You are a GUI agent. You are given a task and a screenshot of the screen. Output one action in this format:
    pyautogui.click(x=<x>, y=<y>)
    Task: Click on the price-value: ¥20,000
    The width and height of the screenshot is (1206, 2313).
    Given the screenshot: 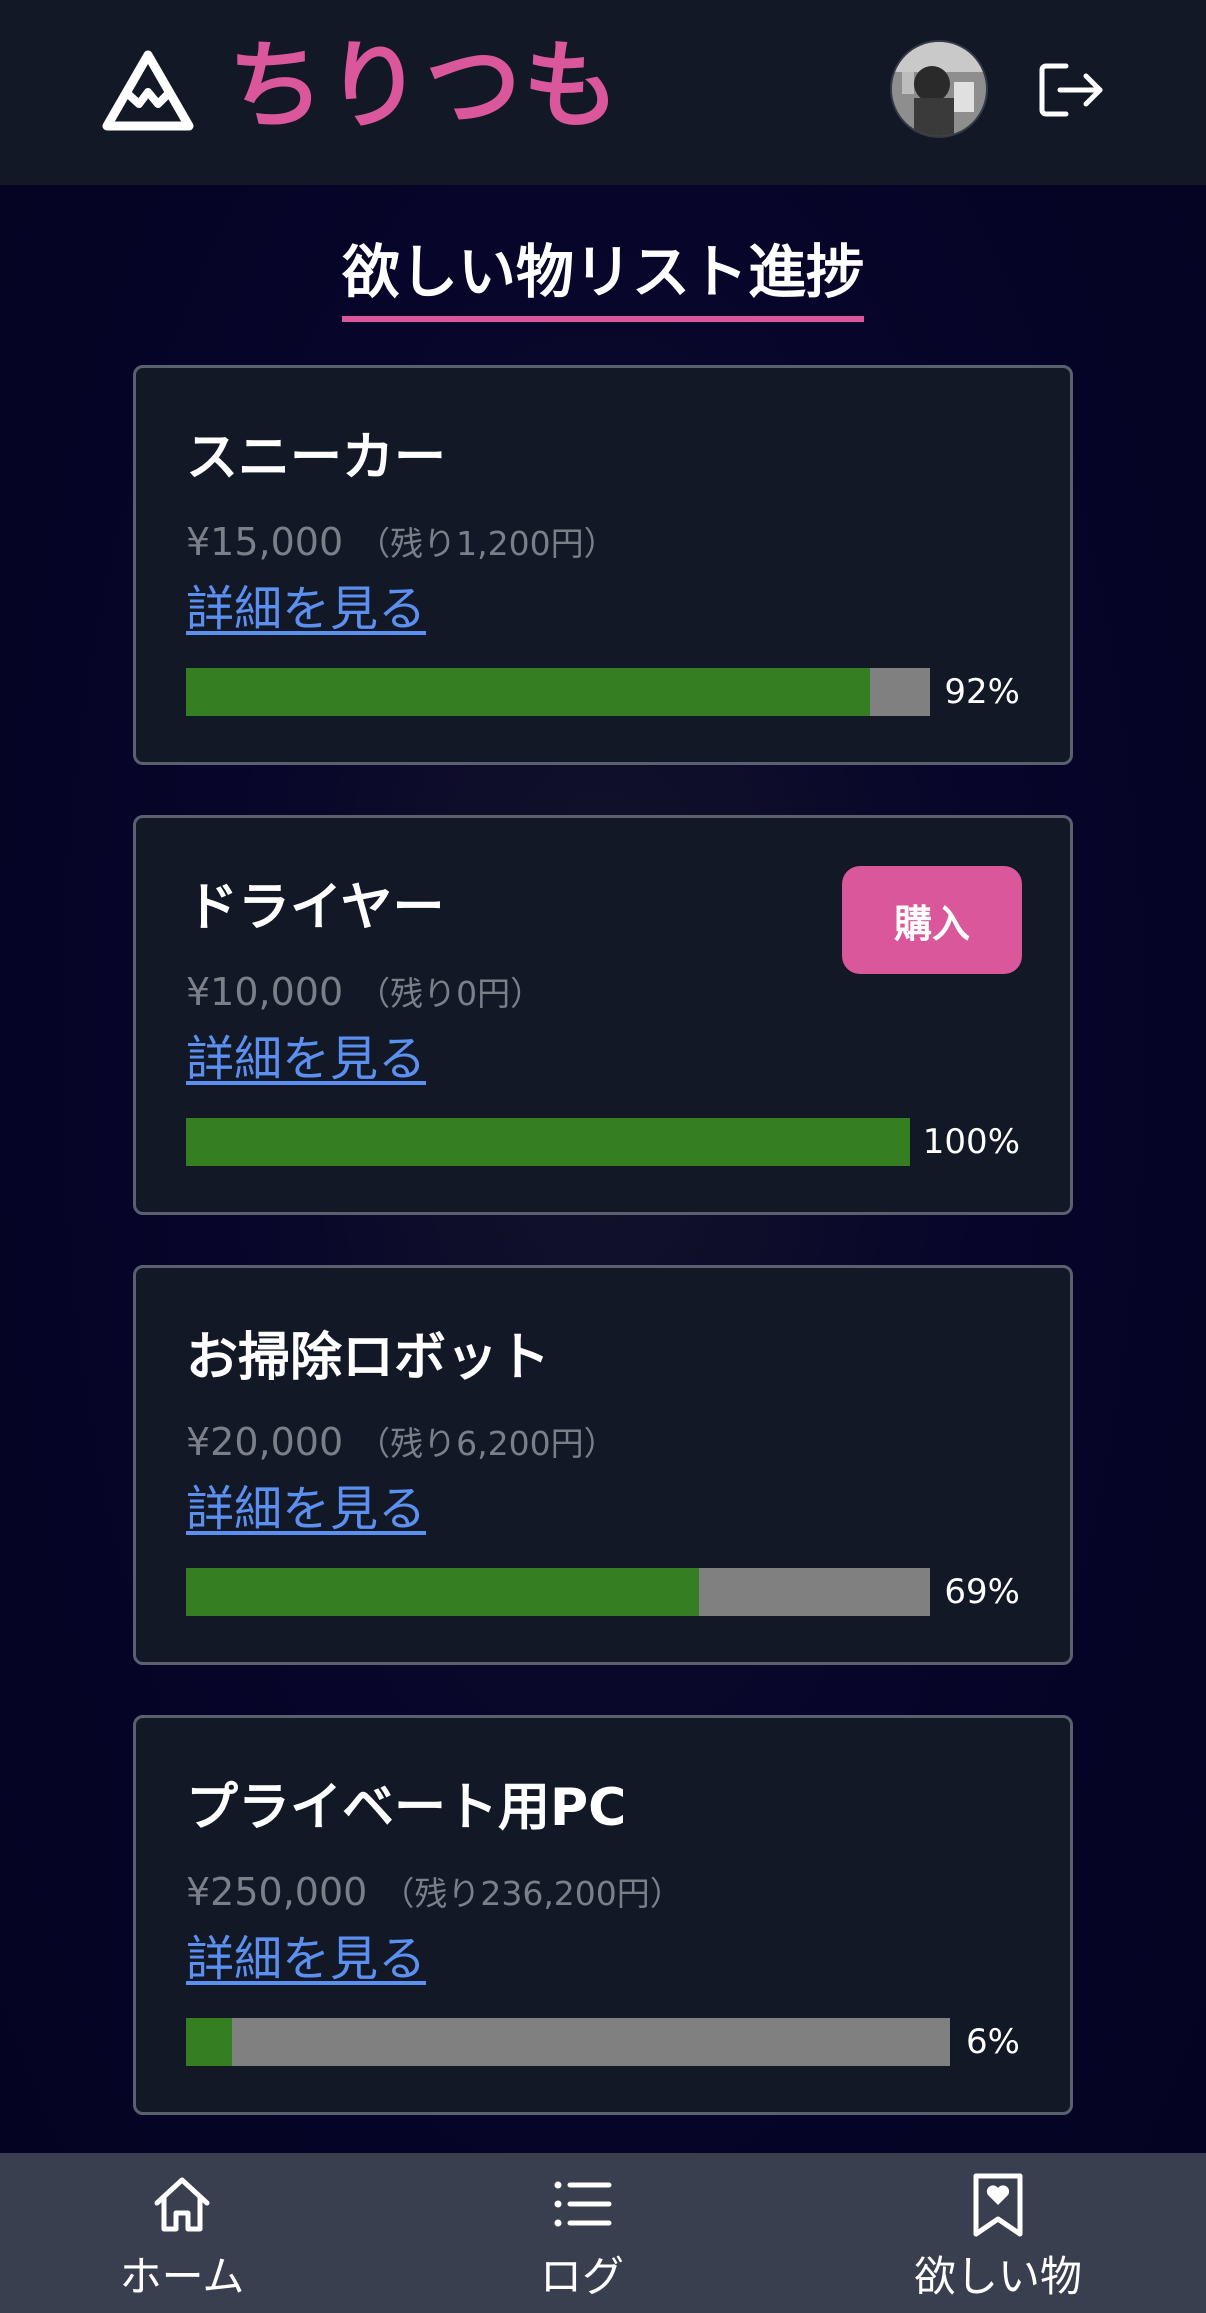 What is the action you would take?
    pyautogui.click(x=265, y=1442)
    